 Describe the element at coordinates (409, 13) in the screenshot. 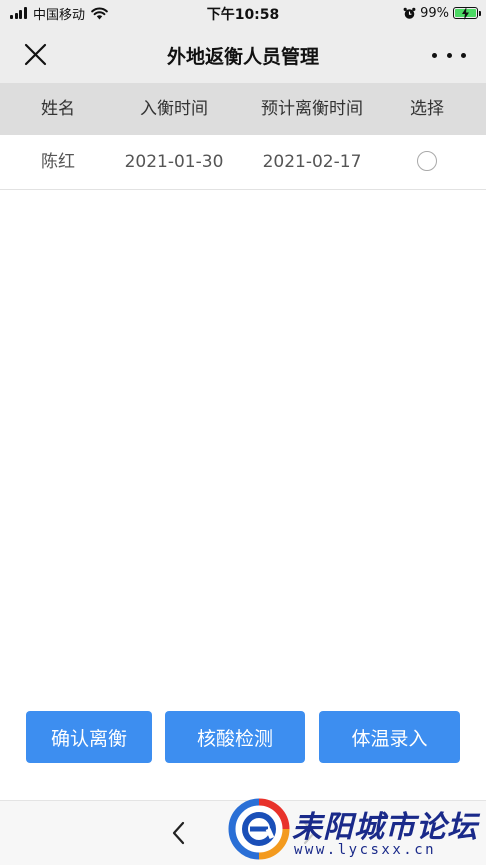

I see `alarm-icon` at that location.